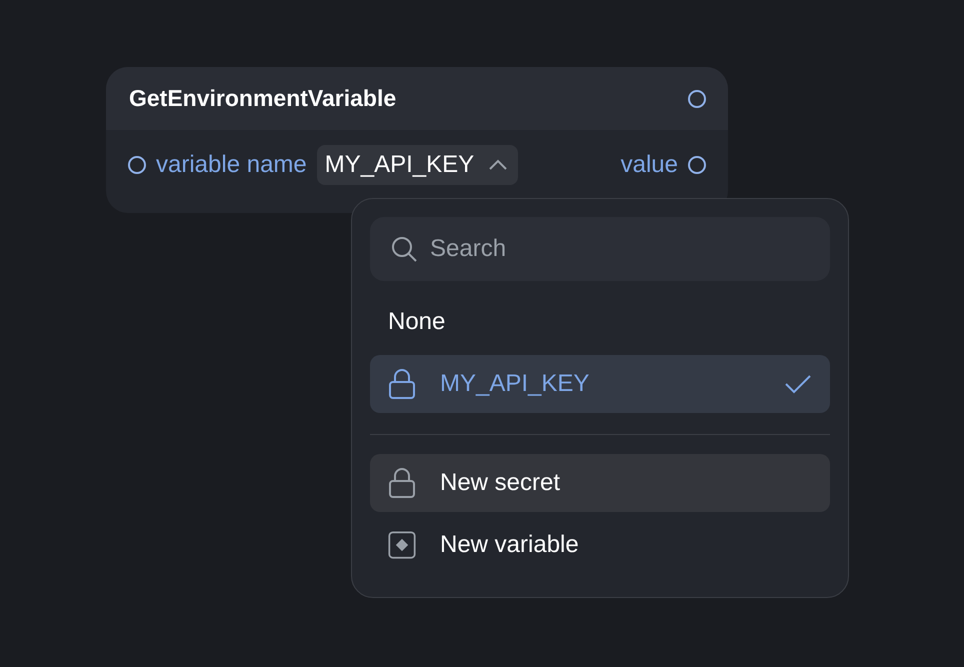 This screenshot has height=667, width=964. What do you see at coordinates (600, 483) in the screenshot?
I see `new-secret-item: New secret` at bounding box center [600, 483].